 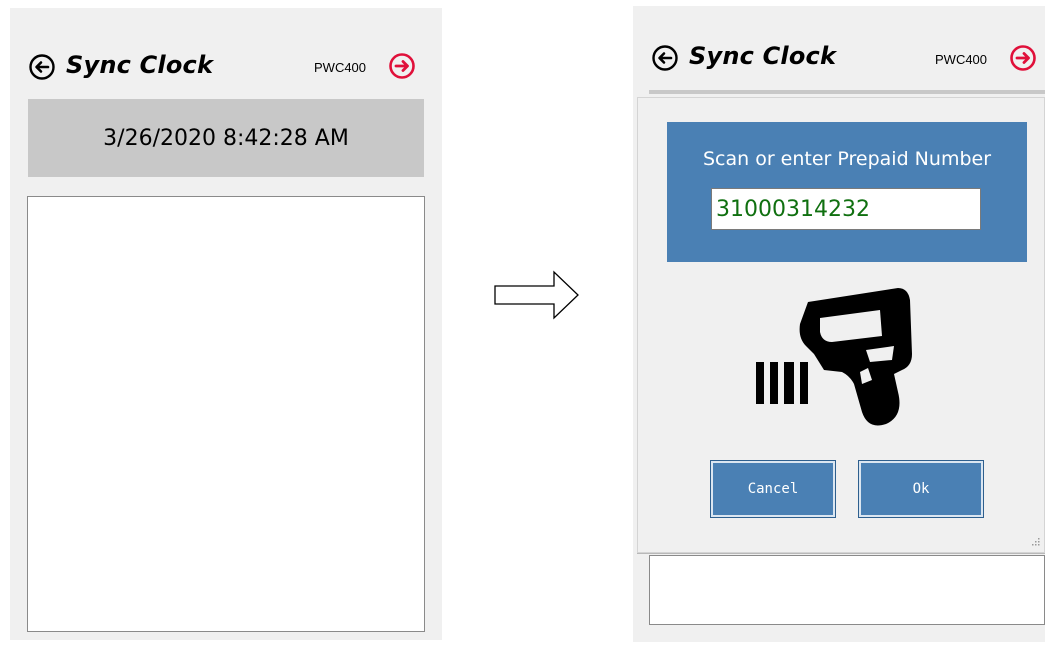 What do you see at coordinates (847, 159) in the screenshot?
I see `prompt-text: Scan or enter Prepaid Number` at bounding box center [847, 159].